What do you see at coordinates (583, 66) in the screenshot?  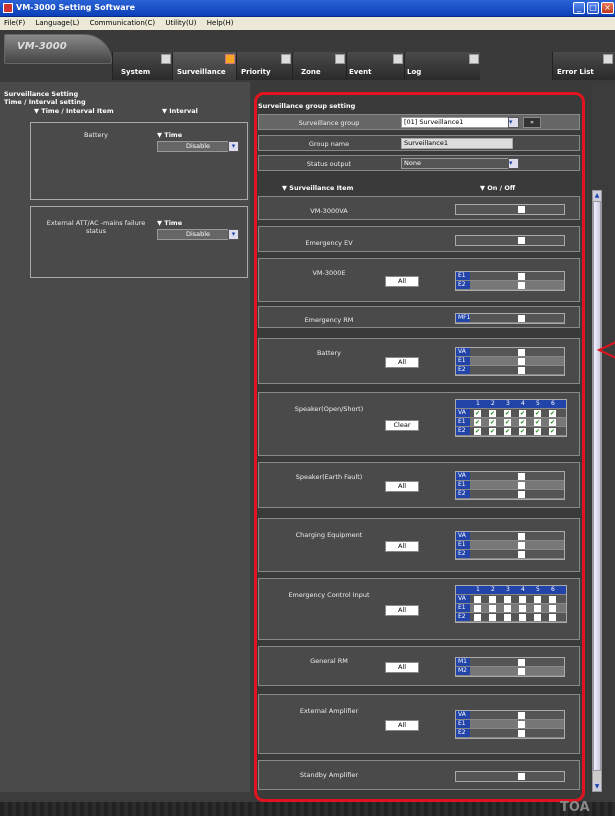 I see `tab-error-list: Error List` at bounding box center [583, 66].